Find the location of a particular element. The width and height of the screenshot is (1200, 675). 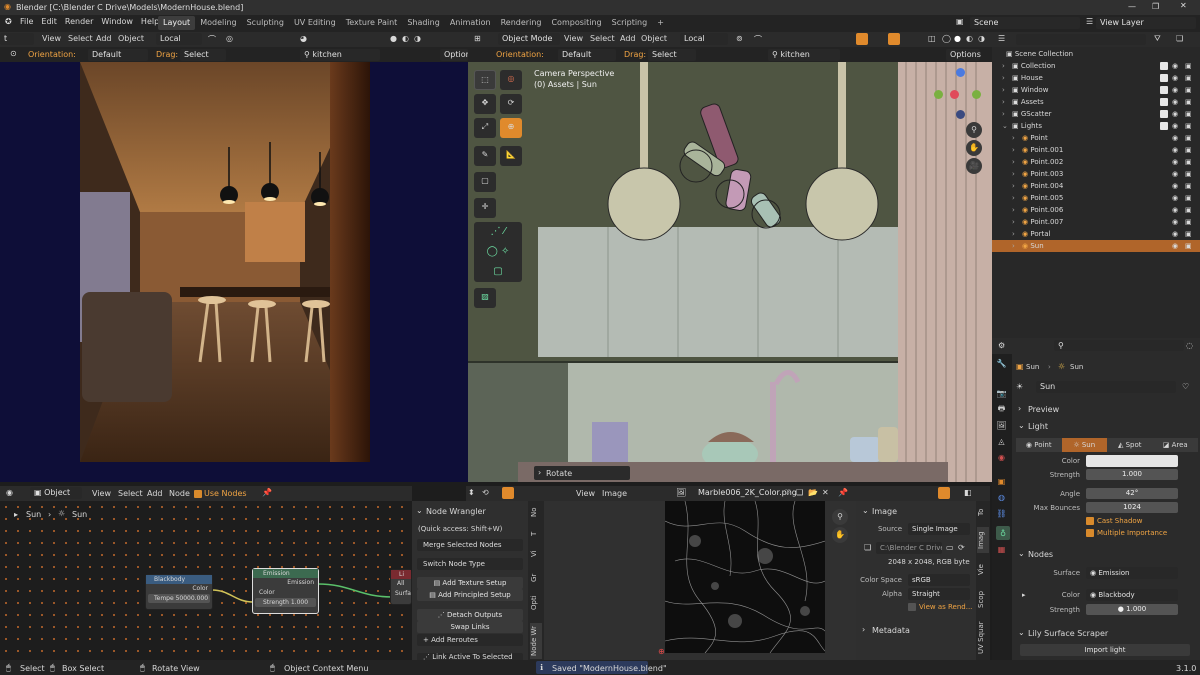

right-menu-select: Select is located at coordinates (602, 38).